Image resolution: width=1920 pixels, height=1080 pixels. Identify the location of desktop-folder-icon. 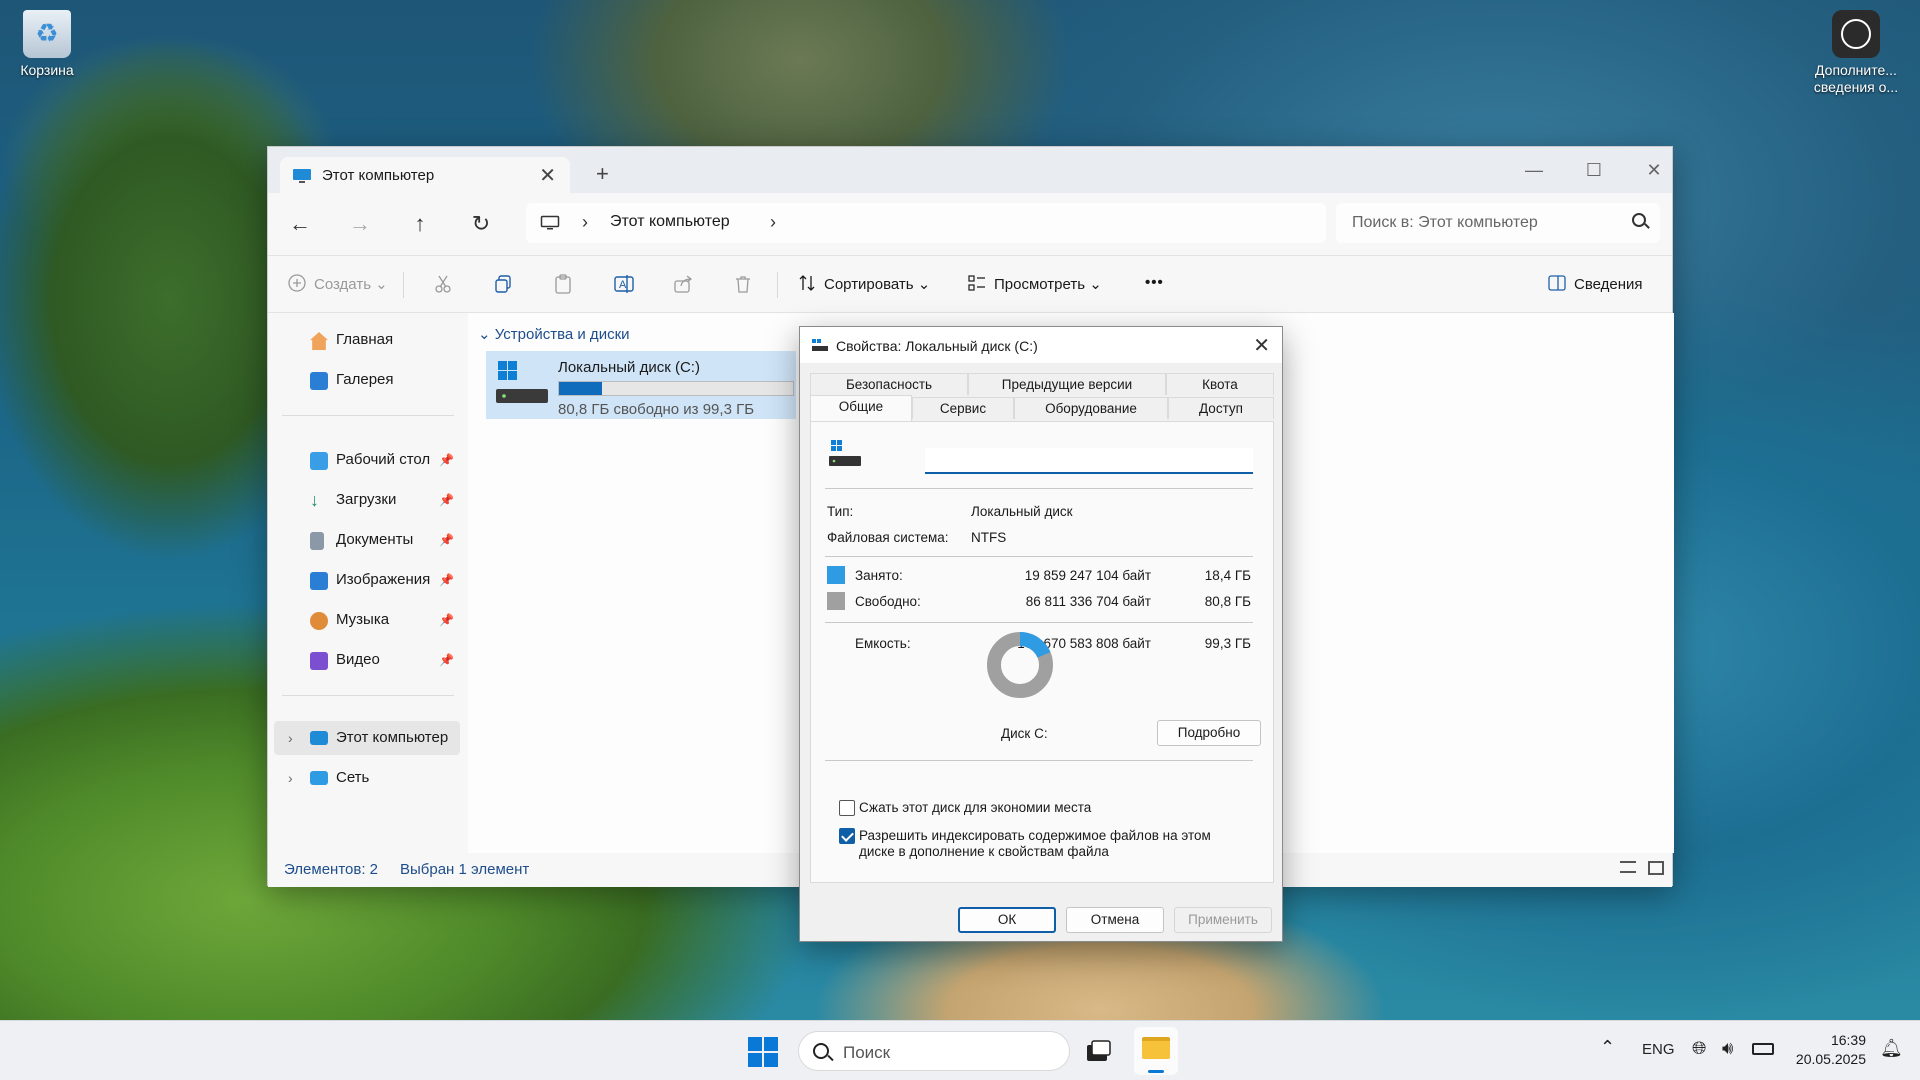
(319, 461).